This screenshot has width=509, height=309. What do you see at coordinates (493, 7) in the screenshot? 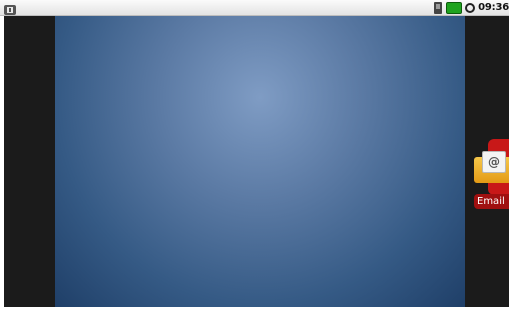
I see `status-clock: 09:36` at bounding box center [493, 7].